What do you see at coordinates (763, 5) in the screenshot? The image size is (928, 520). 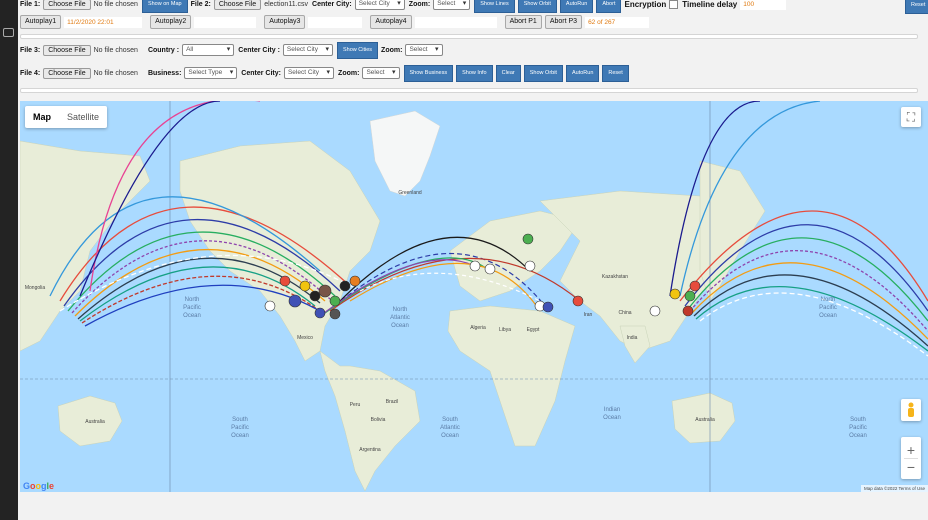 I see `timeline-delay-input: 100` at bounding box center [763, 5].